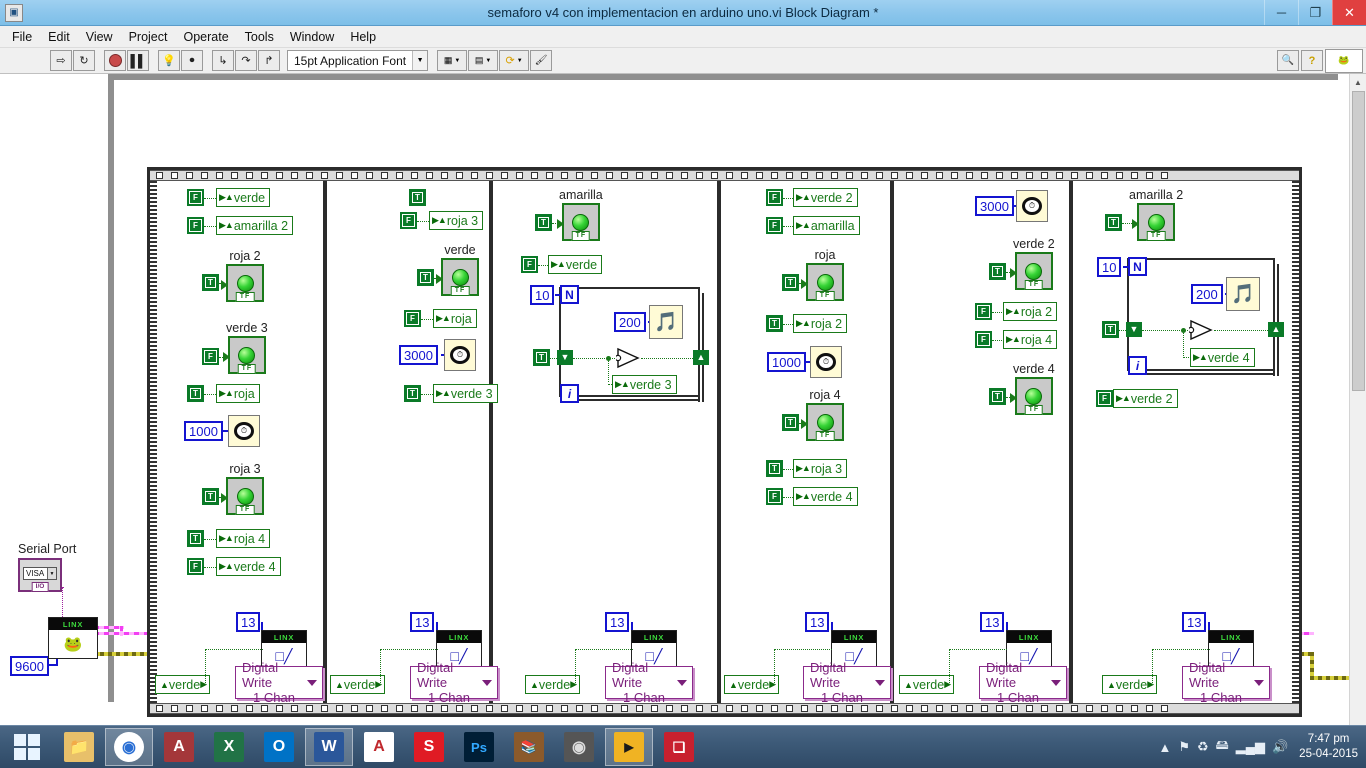  I want to click on indicator-verde-4: verde 4 TF, so click(1032, 388).